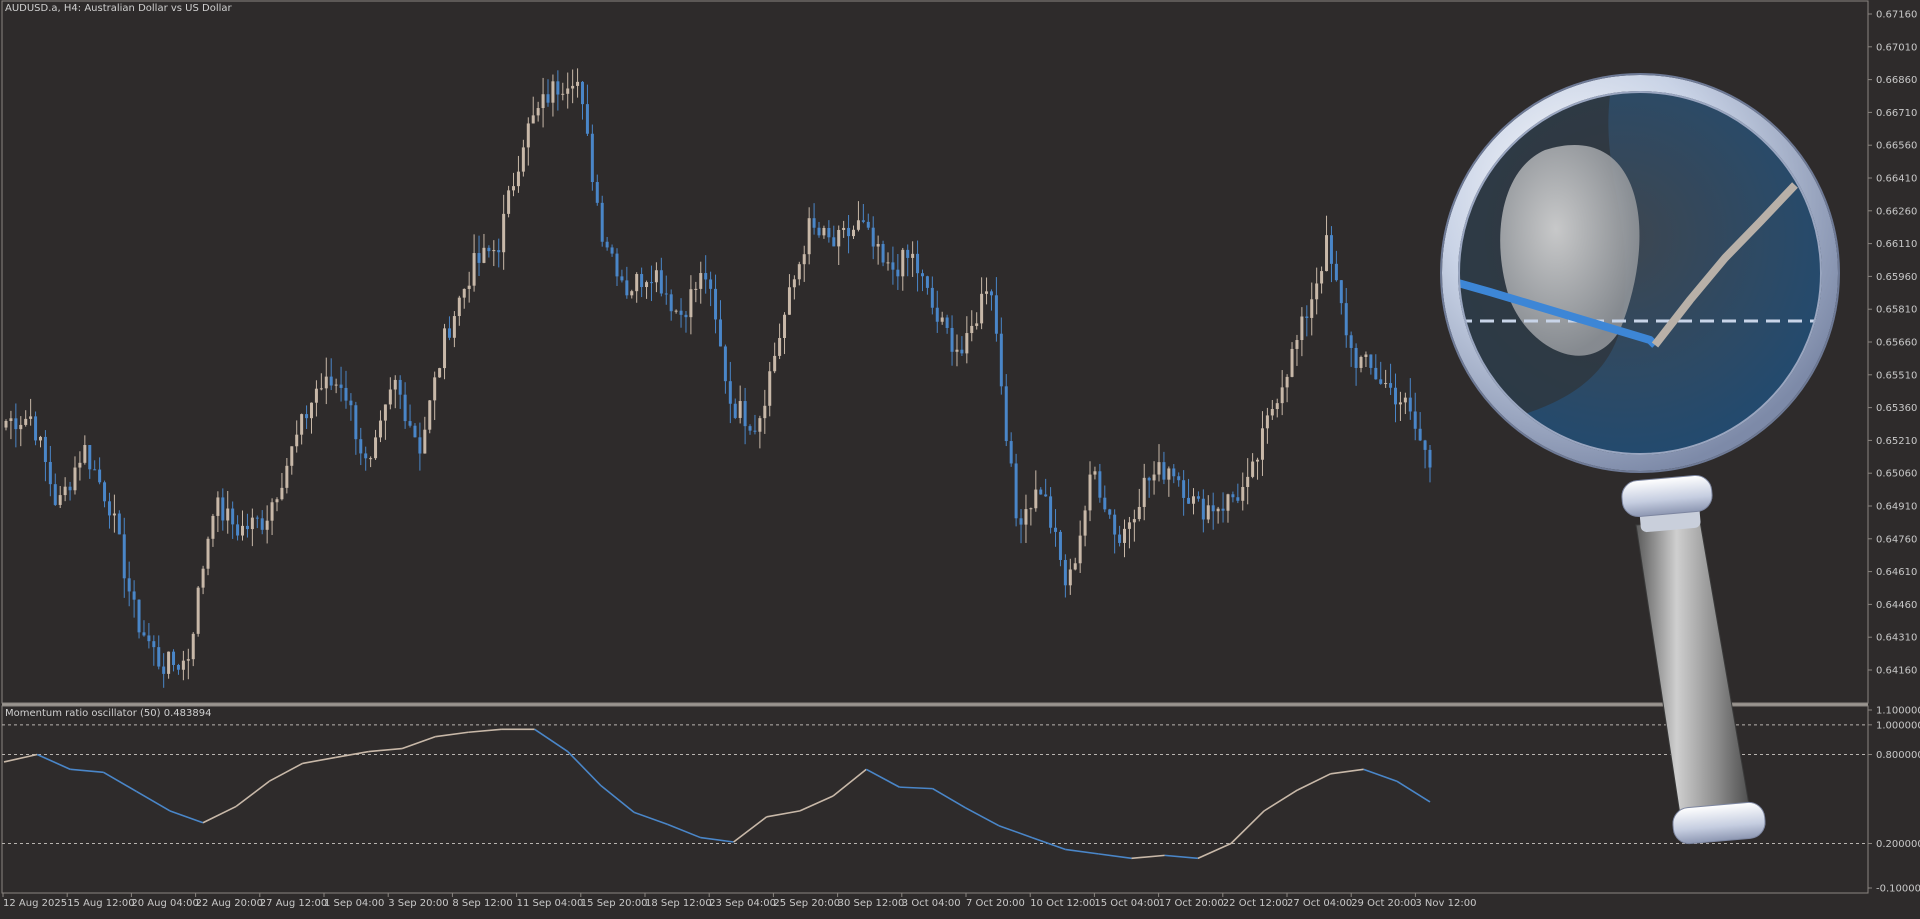 The image size is (1920, 919). I want to click on price-tick-label: 0.66710, so click(1896, 113).